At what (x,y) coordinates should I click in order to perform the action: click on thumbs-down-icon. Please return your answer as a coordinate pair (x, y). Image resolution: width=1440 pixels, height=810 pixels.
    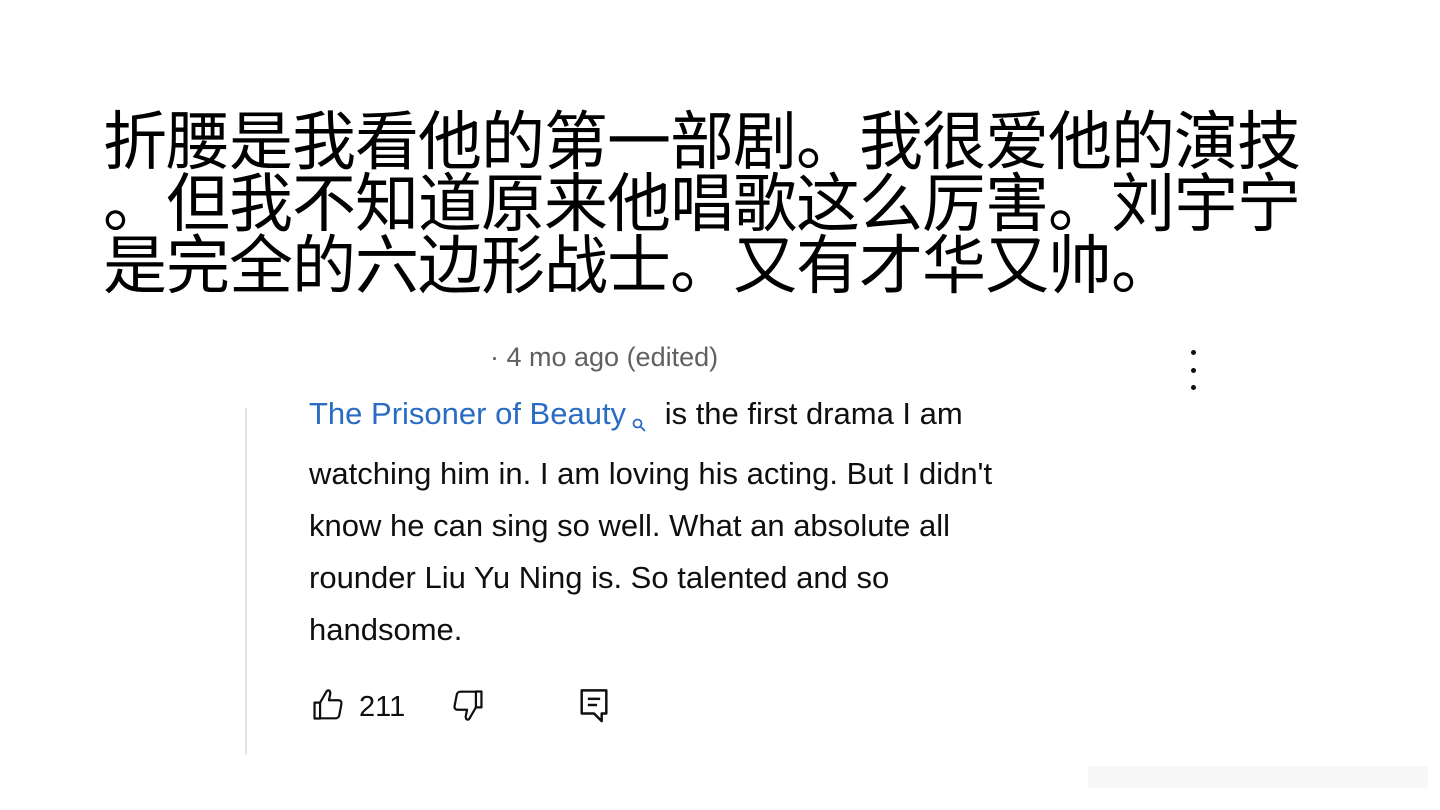
    Looking at the image, I should click on (468, 707).